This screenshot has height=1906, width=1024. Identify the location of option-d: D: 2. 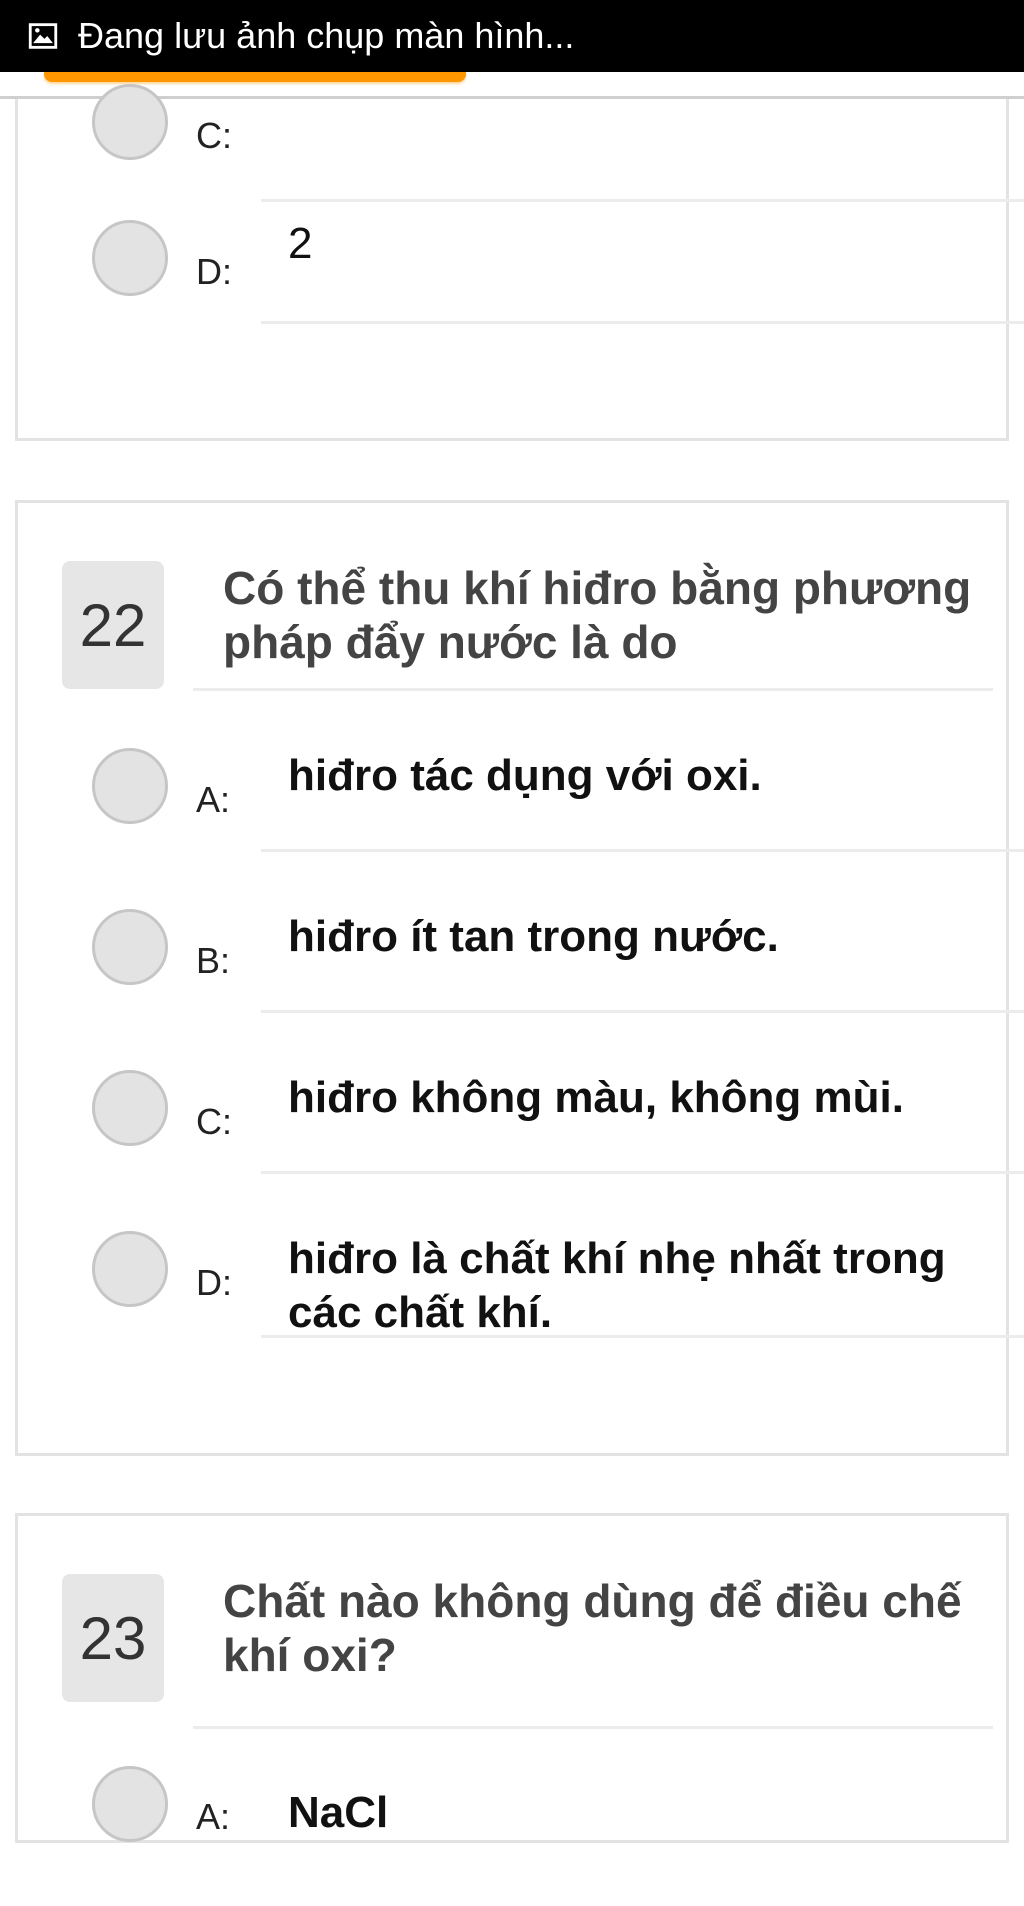
(521, 279).